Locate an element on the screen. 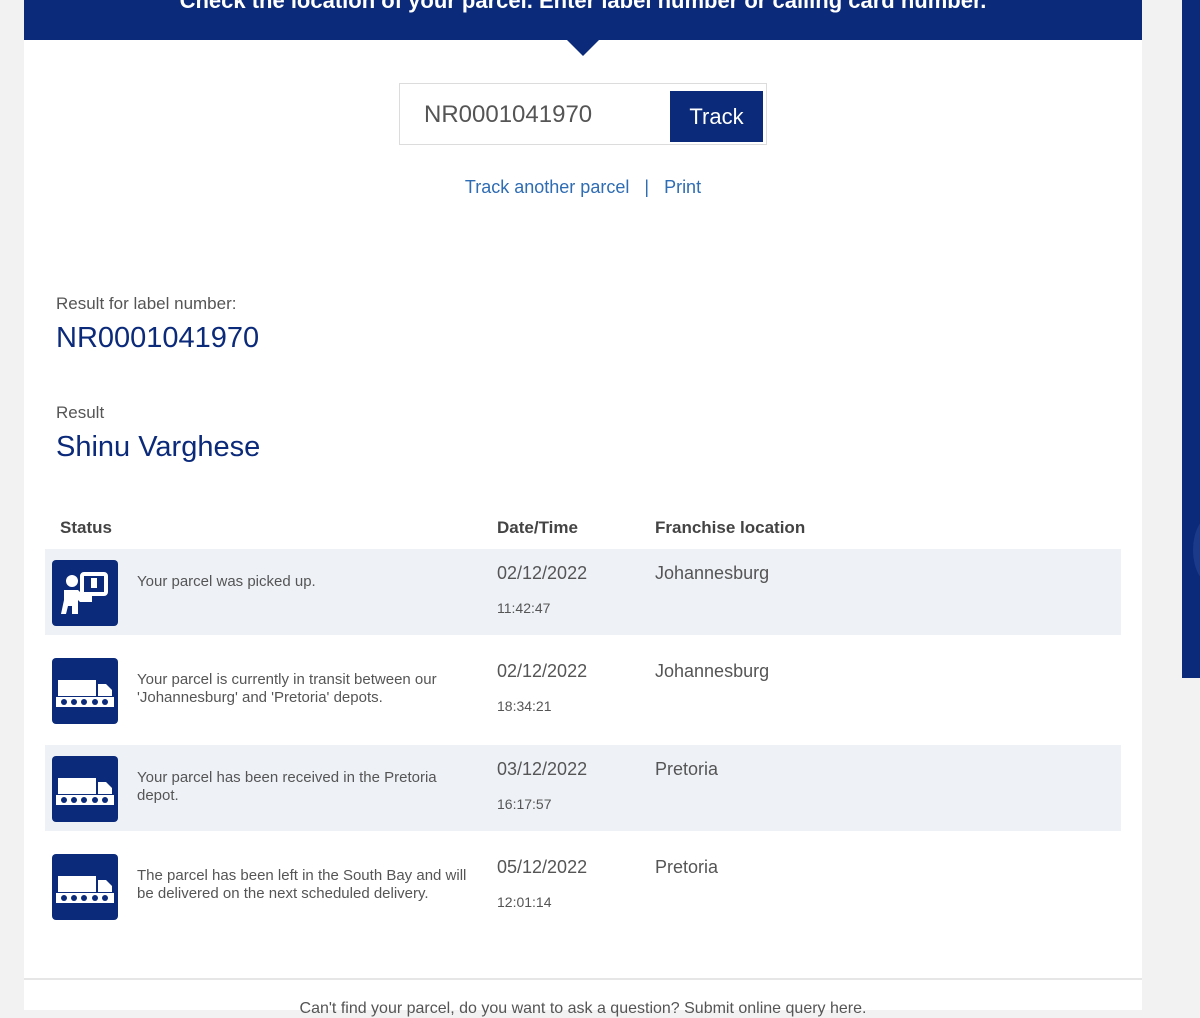  column-header-datetime: Date/Time is located at coordinates (537, 527).